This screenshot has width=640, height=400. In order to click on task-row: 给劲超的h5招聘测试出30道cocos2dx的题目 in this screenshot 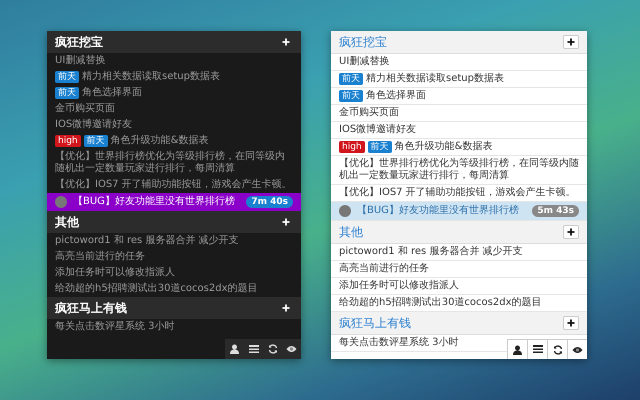, I will do `click(174, 289)`.